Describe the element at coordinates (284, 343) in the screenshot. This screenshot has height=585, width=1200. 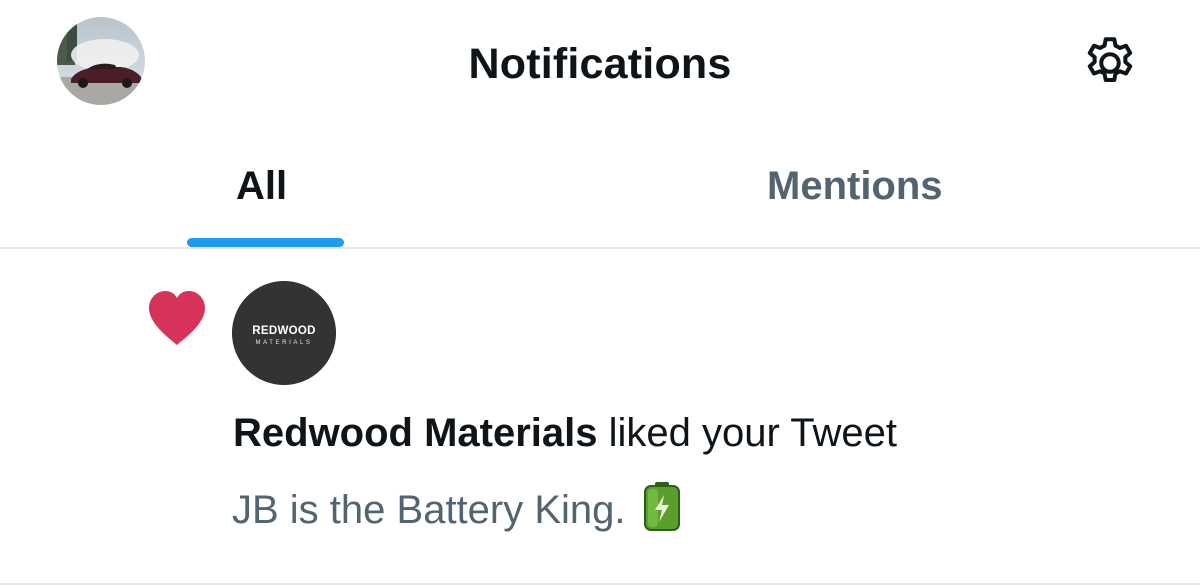
I see `logo-sub-text: MATERIALS` at that location.